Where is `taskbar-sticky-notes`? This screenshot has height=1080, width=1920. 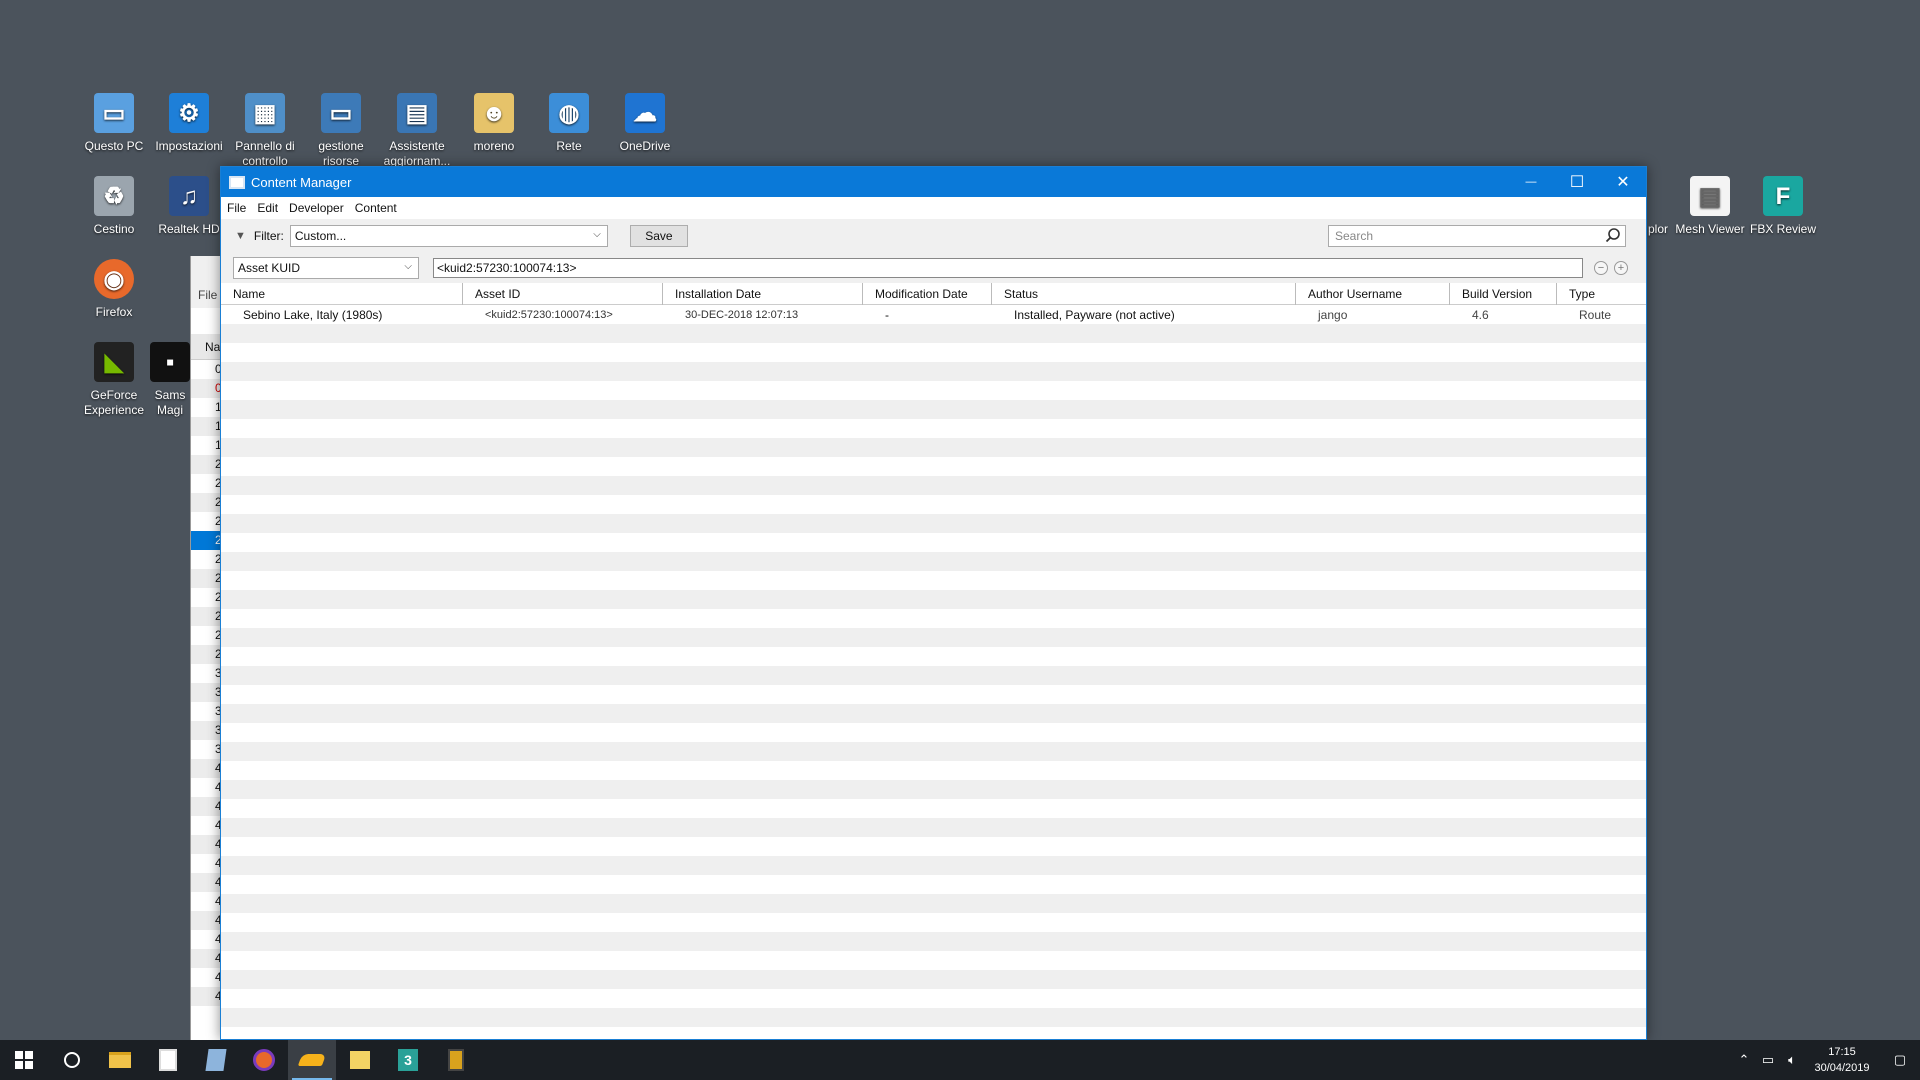
taskbar-sticky-notes is located at coordinates (360, 1060).